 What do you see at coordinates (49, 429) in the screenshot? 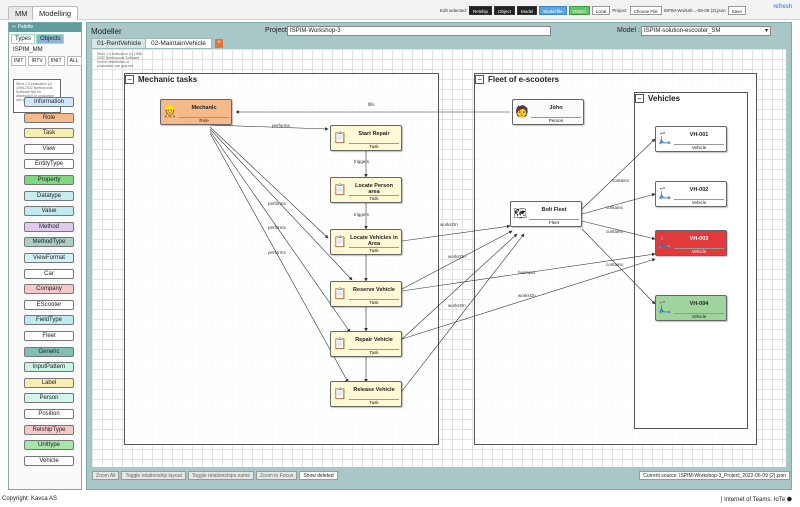
I see `palette-item: RelshipType` at bounding box center [49, 429].